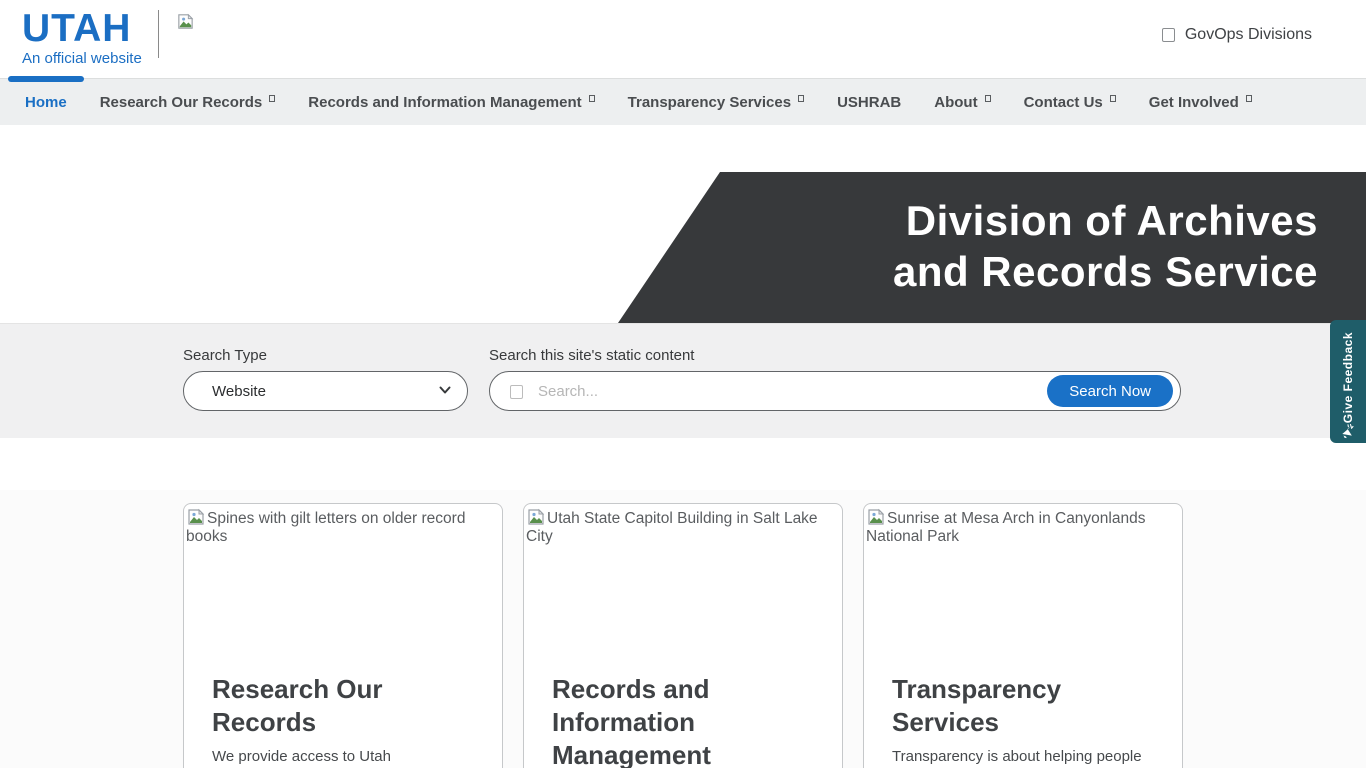 This screenshot has width=1366, height=768. I want to click on govops-divisions-link: GovOps Divisions, so click(1236, 35).